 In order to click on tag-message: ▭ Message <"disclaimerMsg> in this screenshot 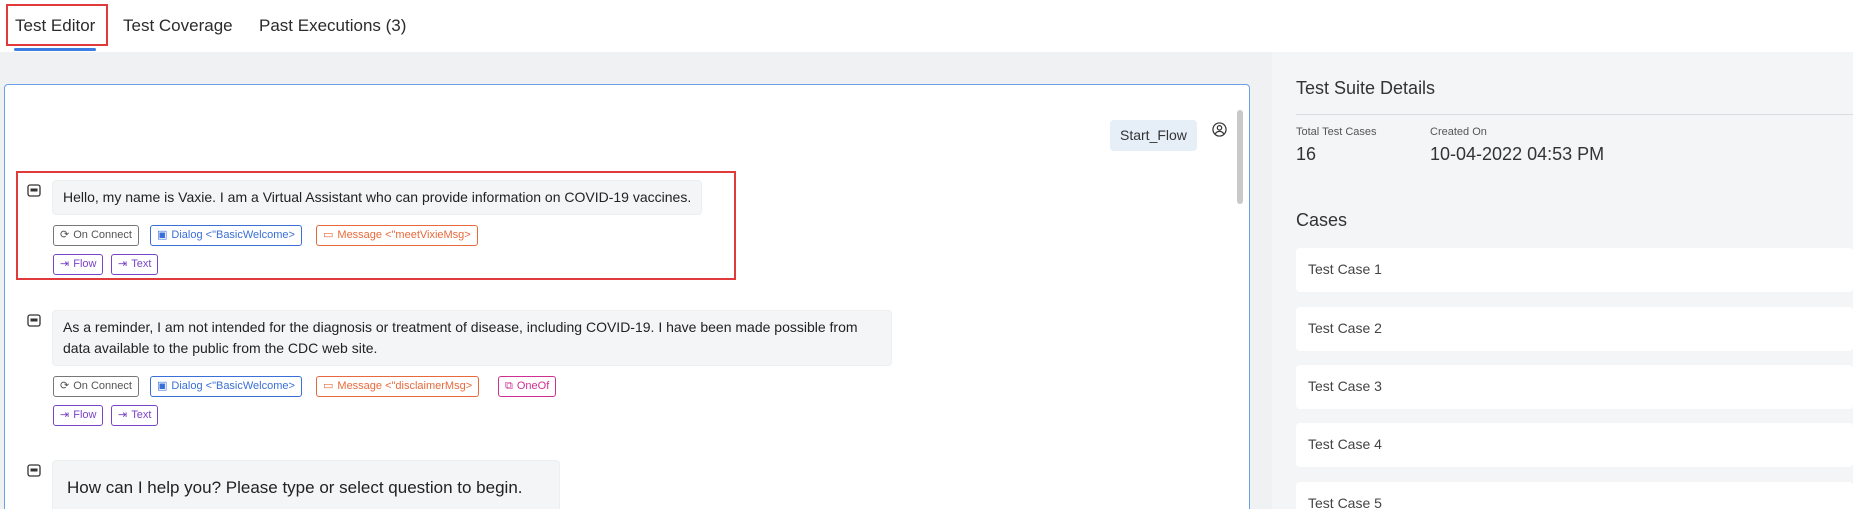, I will do `click(398, 386)`.